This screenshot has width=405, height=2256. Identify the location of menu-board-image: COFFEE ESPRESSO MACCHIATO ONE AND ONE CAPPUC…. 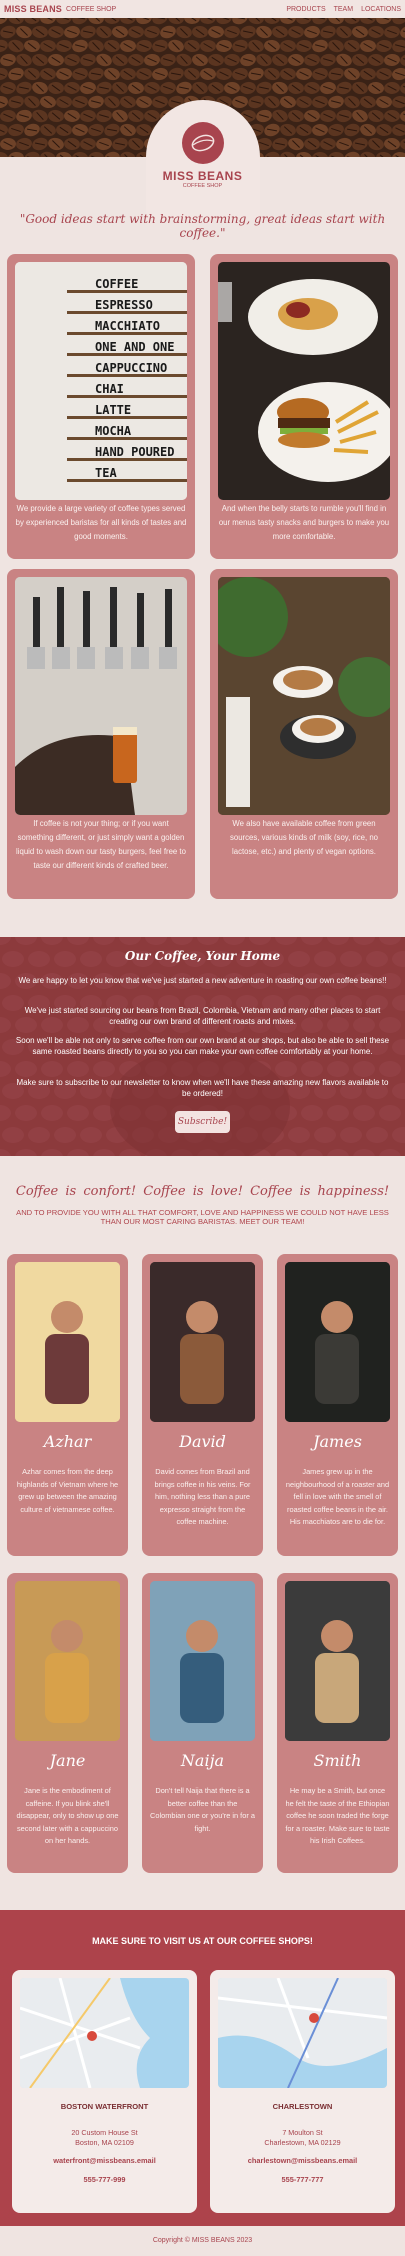
(101, 381).